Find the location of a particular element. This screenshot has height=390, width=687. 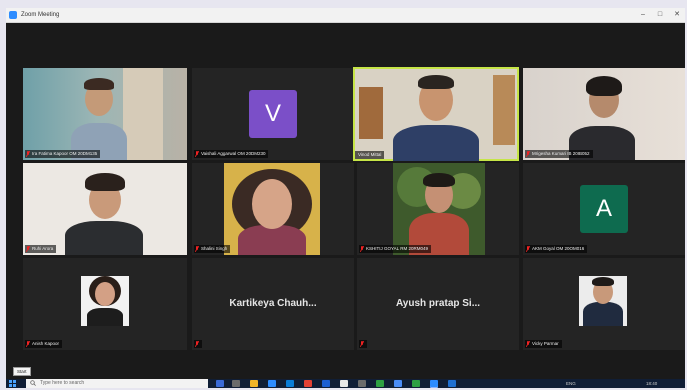

participant-name-label: Mrigesha Kumari IB 20IB052 is located at coordinates (559, 154).